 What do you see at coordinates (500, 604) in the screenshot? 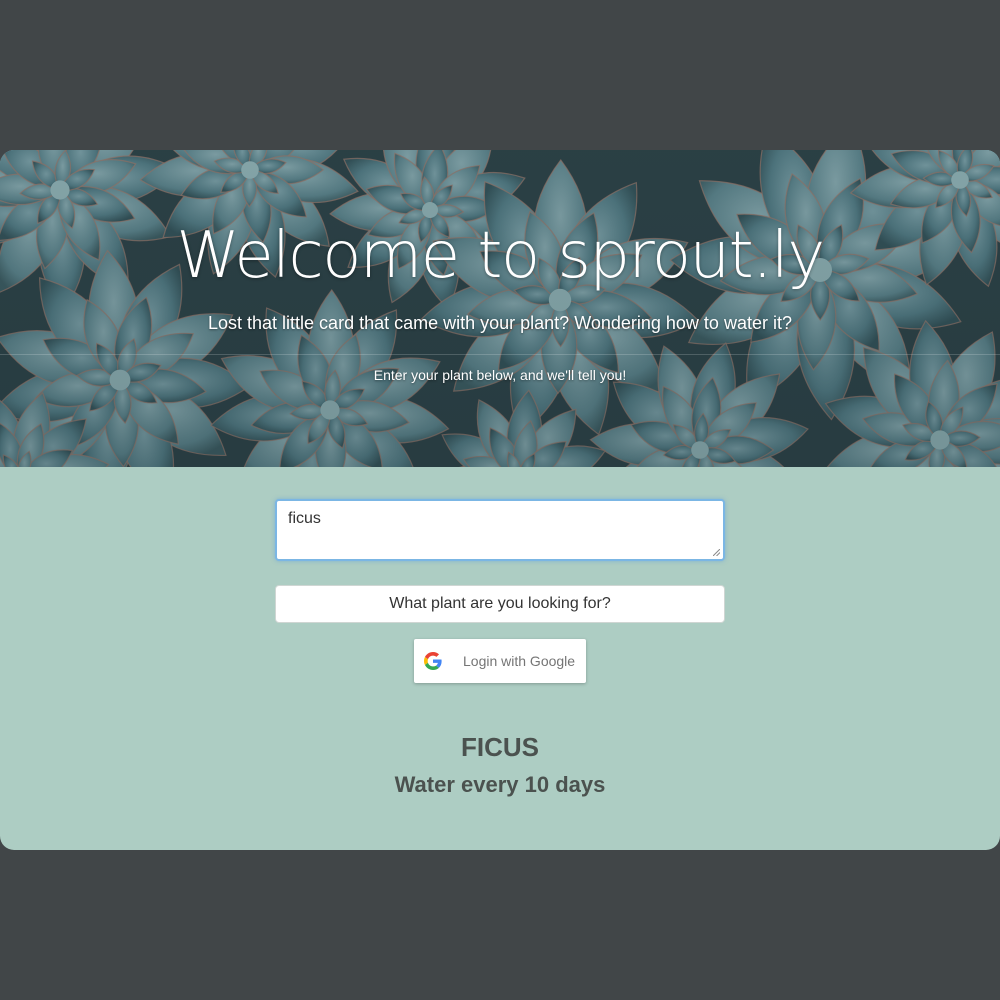
I see `search-plant-button: What plant are you looking for?` at bounding box center [500, 604].